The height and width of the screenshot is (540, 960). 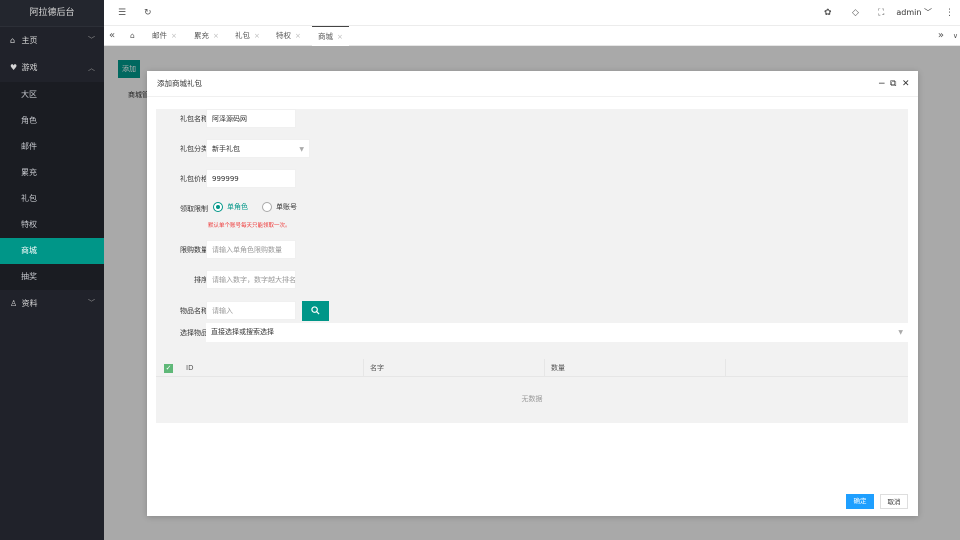 I want to click on nav-sub-game: 大区 角色 邮件 累充 礼包 特权 商城 抽奖, so click(x=52, y=186).